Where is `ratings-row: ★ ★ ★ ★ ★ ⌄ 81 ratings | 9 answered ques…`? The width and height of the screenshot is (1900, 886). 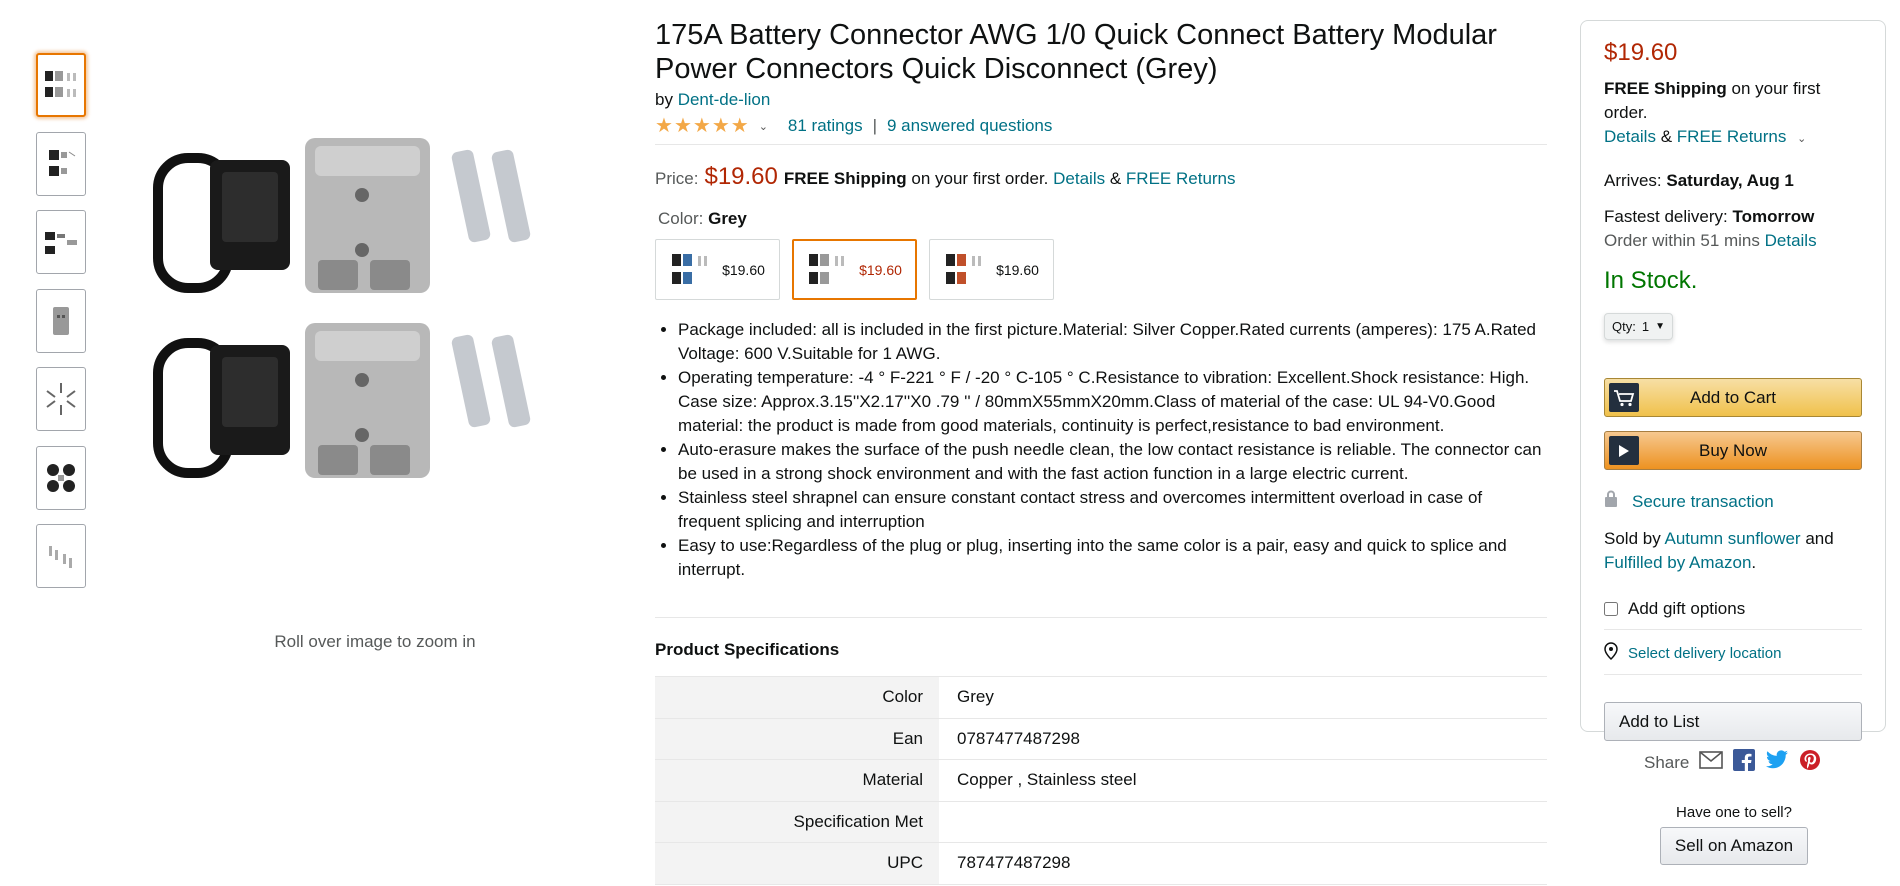 ratings-row: ★ ★ ★ ★ ★ ⌄ 81 ratings | 9 answered ques… is located at coordinates (1101, 130).